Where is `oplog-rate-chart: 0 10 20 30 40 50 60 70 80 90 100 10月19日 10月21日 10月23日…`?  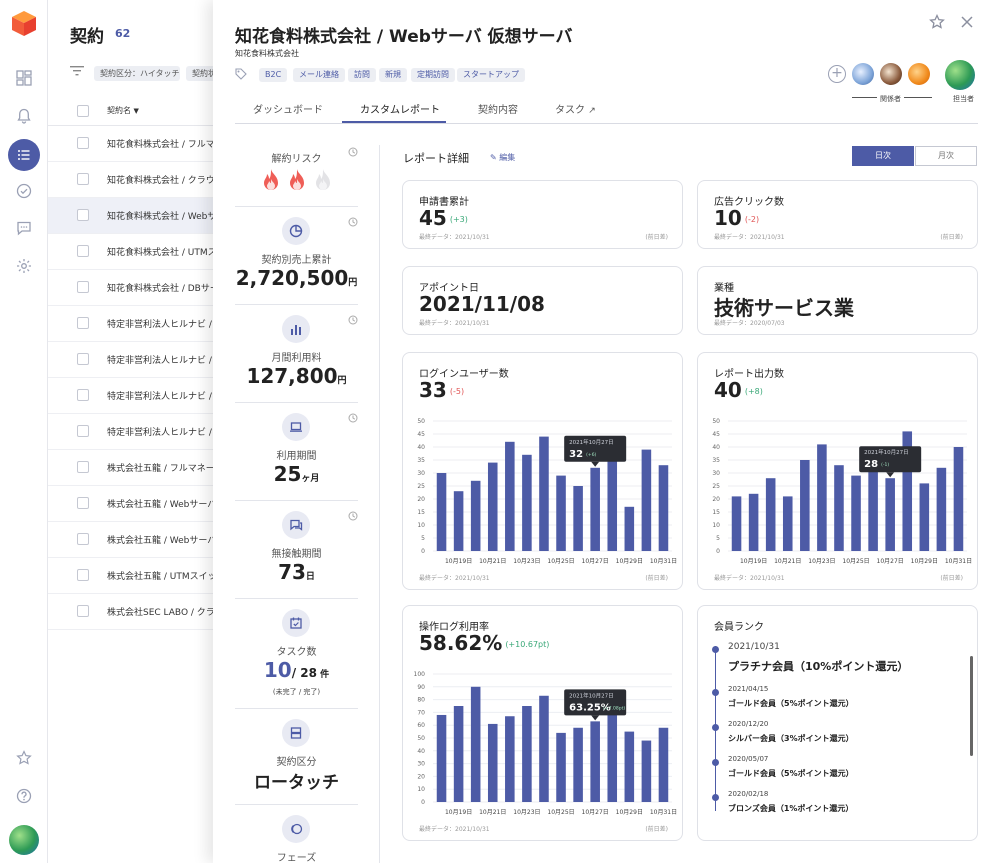
oplog-rate-chart: 0 10 20 30 40 50 60 70 80 90 100 10月19日 10月21日 10月23日… is located at coordinates (546, 743).